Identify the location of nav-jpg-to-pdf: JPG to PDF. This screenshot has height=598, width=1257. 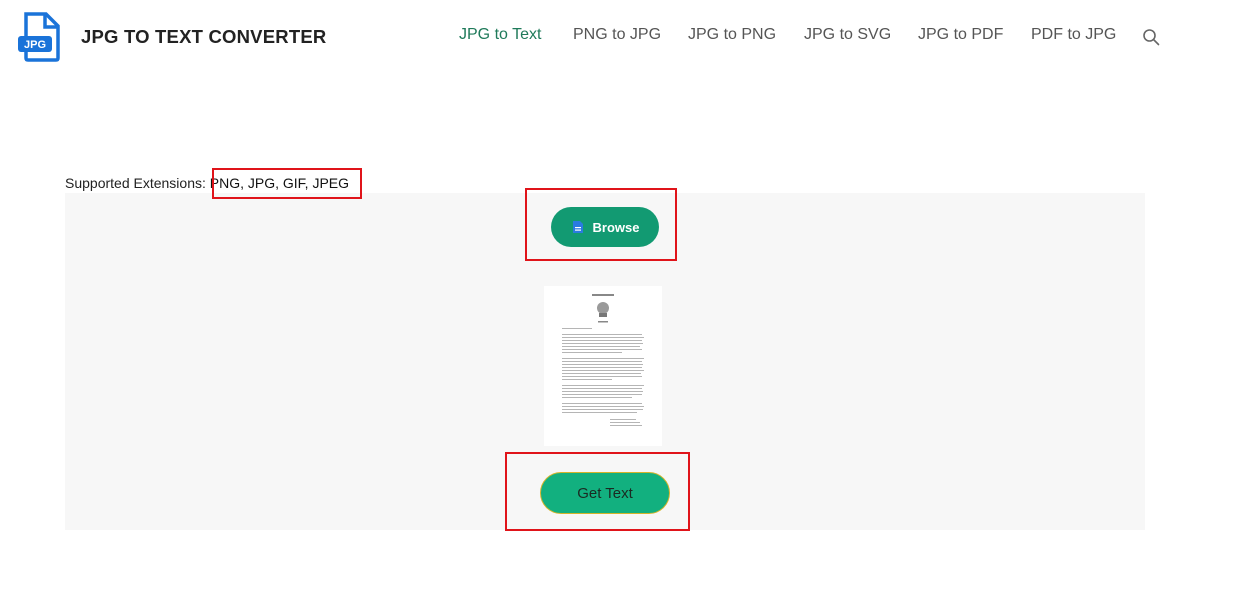
(960, 35).